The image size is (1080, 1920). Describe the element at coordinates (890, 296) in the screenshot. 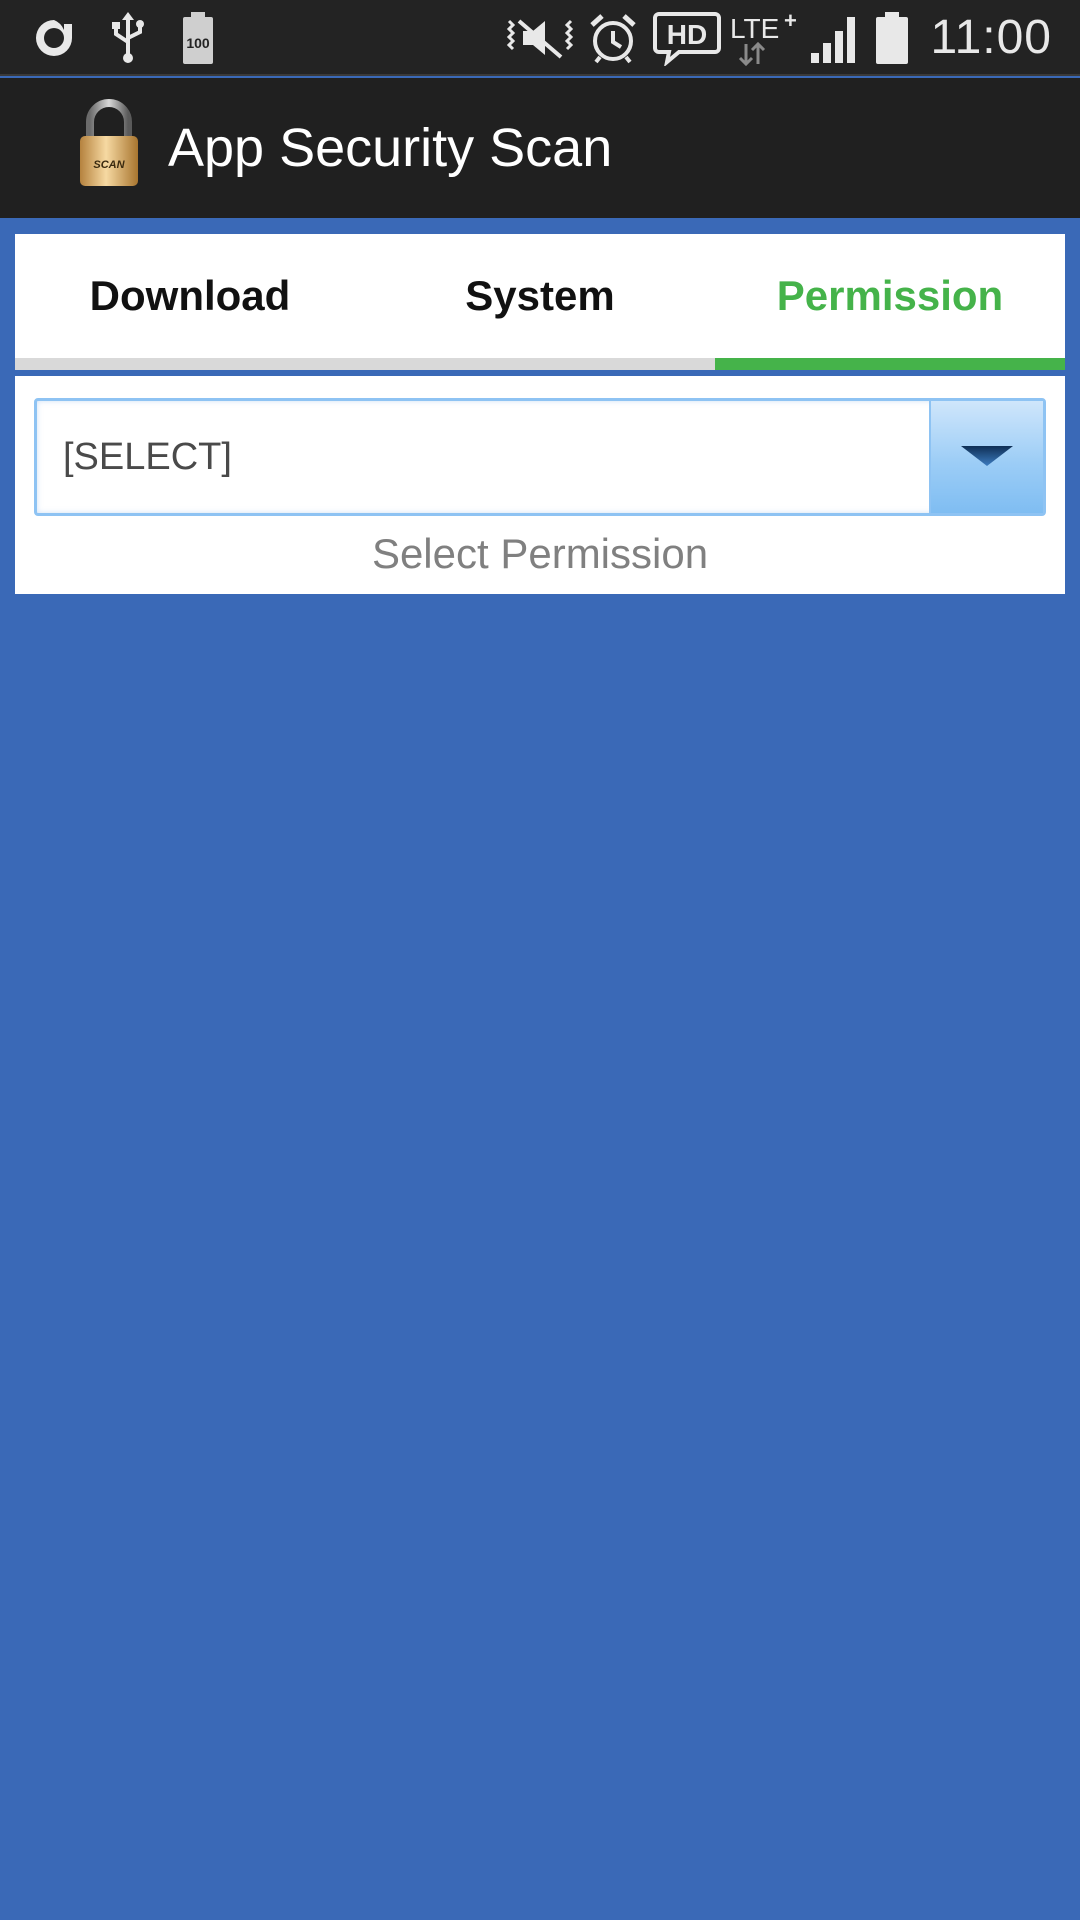

I see `tab-permission: Permission` at that location.